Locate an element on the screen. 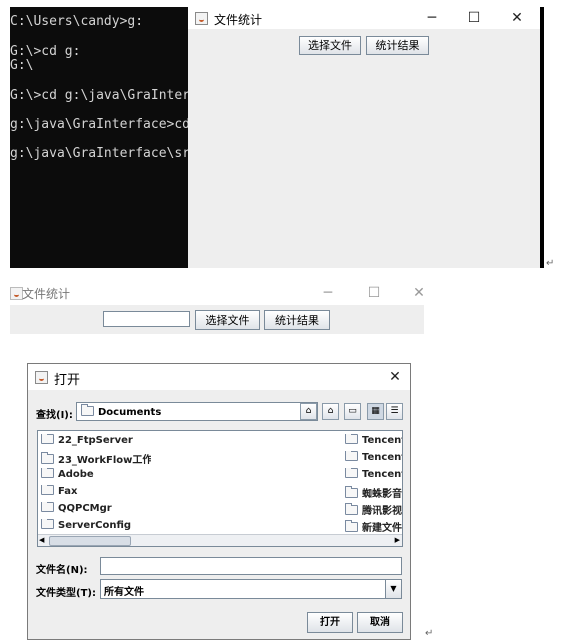 The height and width of the screenshot is (643, 585). open-button: 打开 is located at coordinates (330, 622).